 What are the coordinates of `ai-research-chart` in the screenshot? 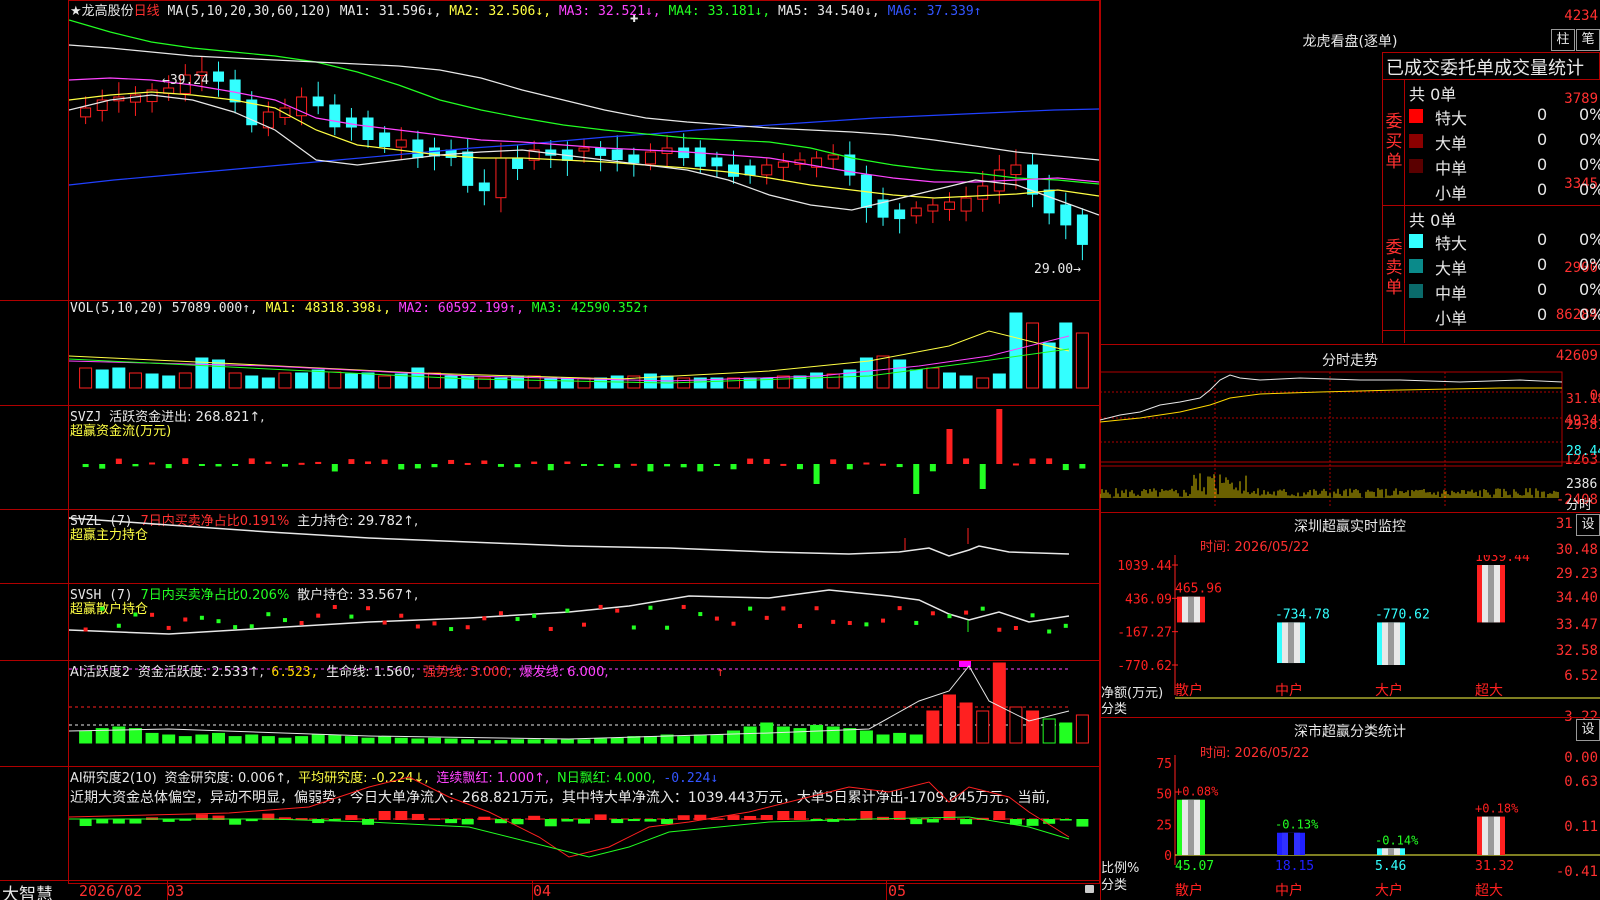 It's located at (584, 823).